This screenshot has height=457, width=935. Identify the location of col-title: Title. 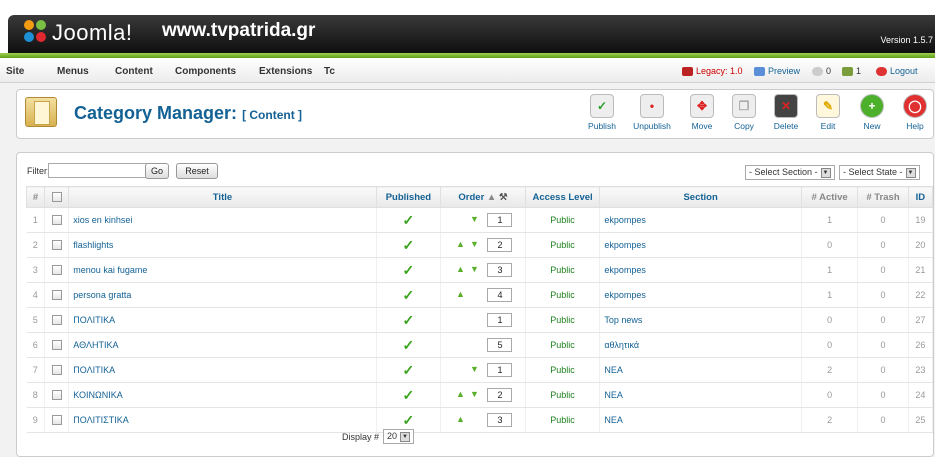
(222, 197).